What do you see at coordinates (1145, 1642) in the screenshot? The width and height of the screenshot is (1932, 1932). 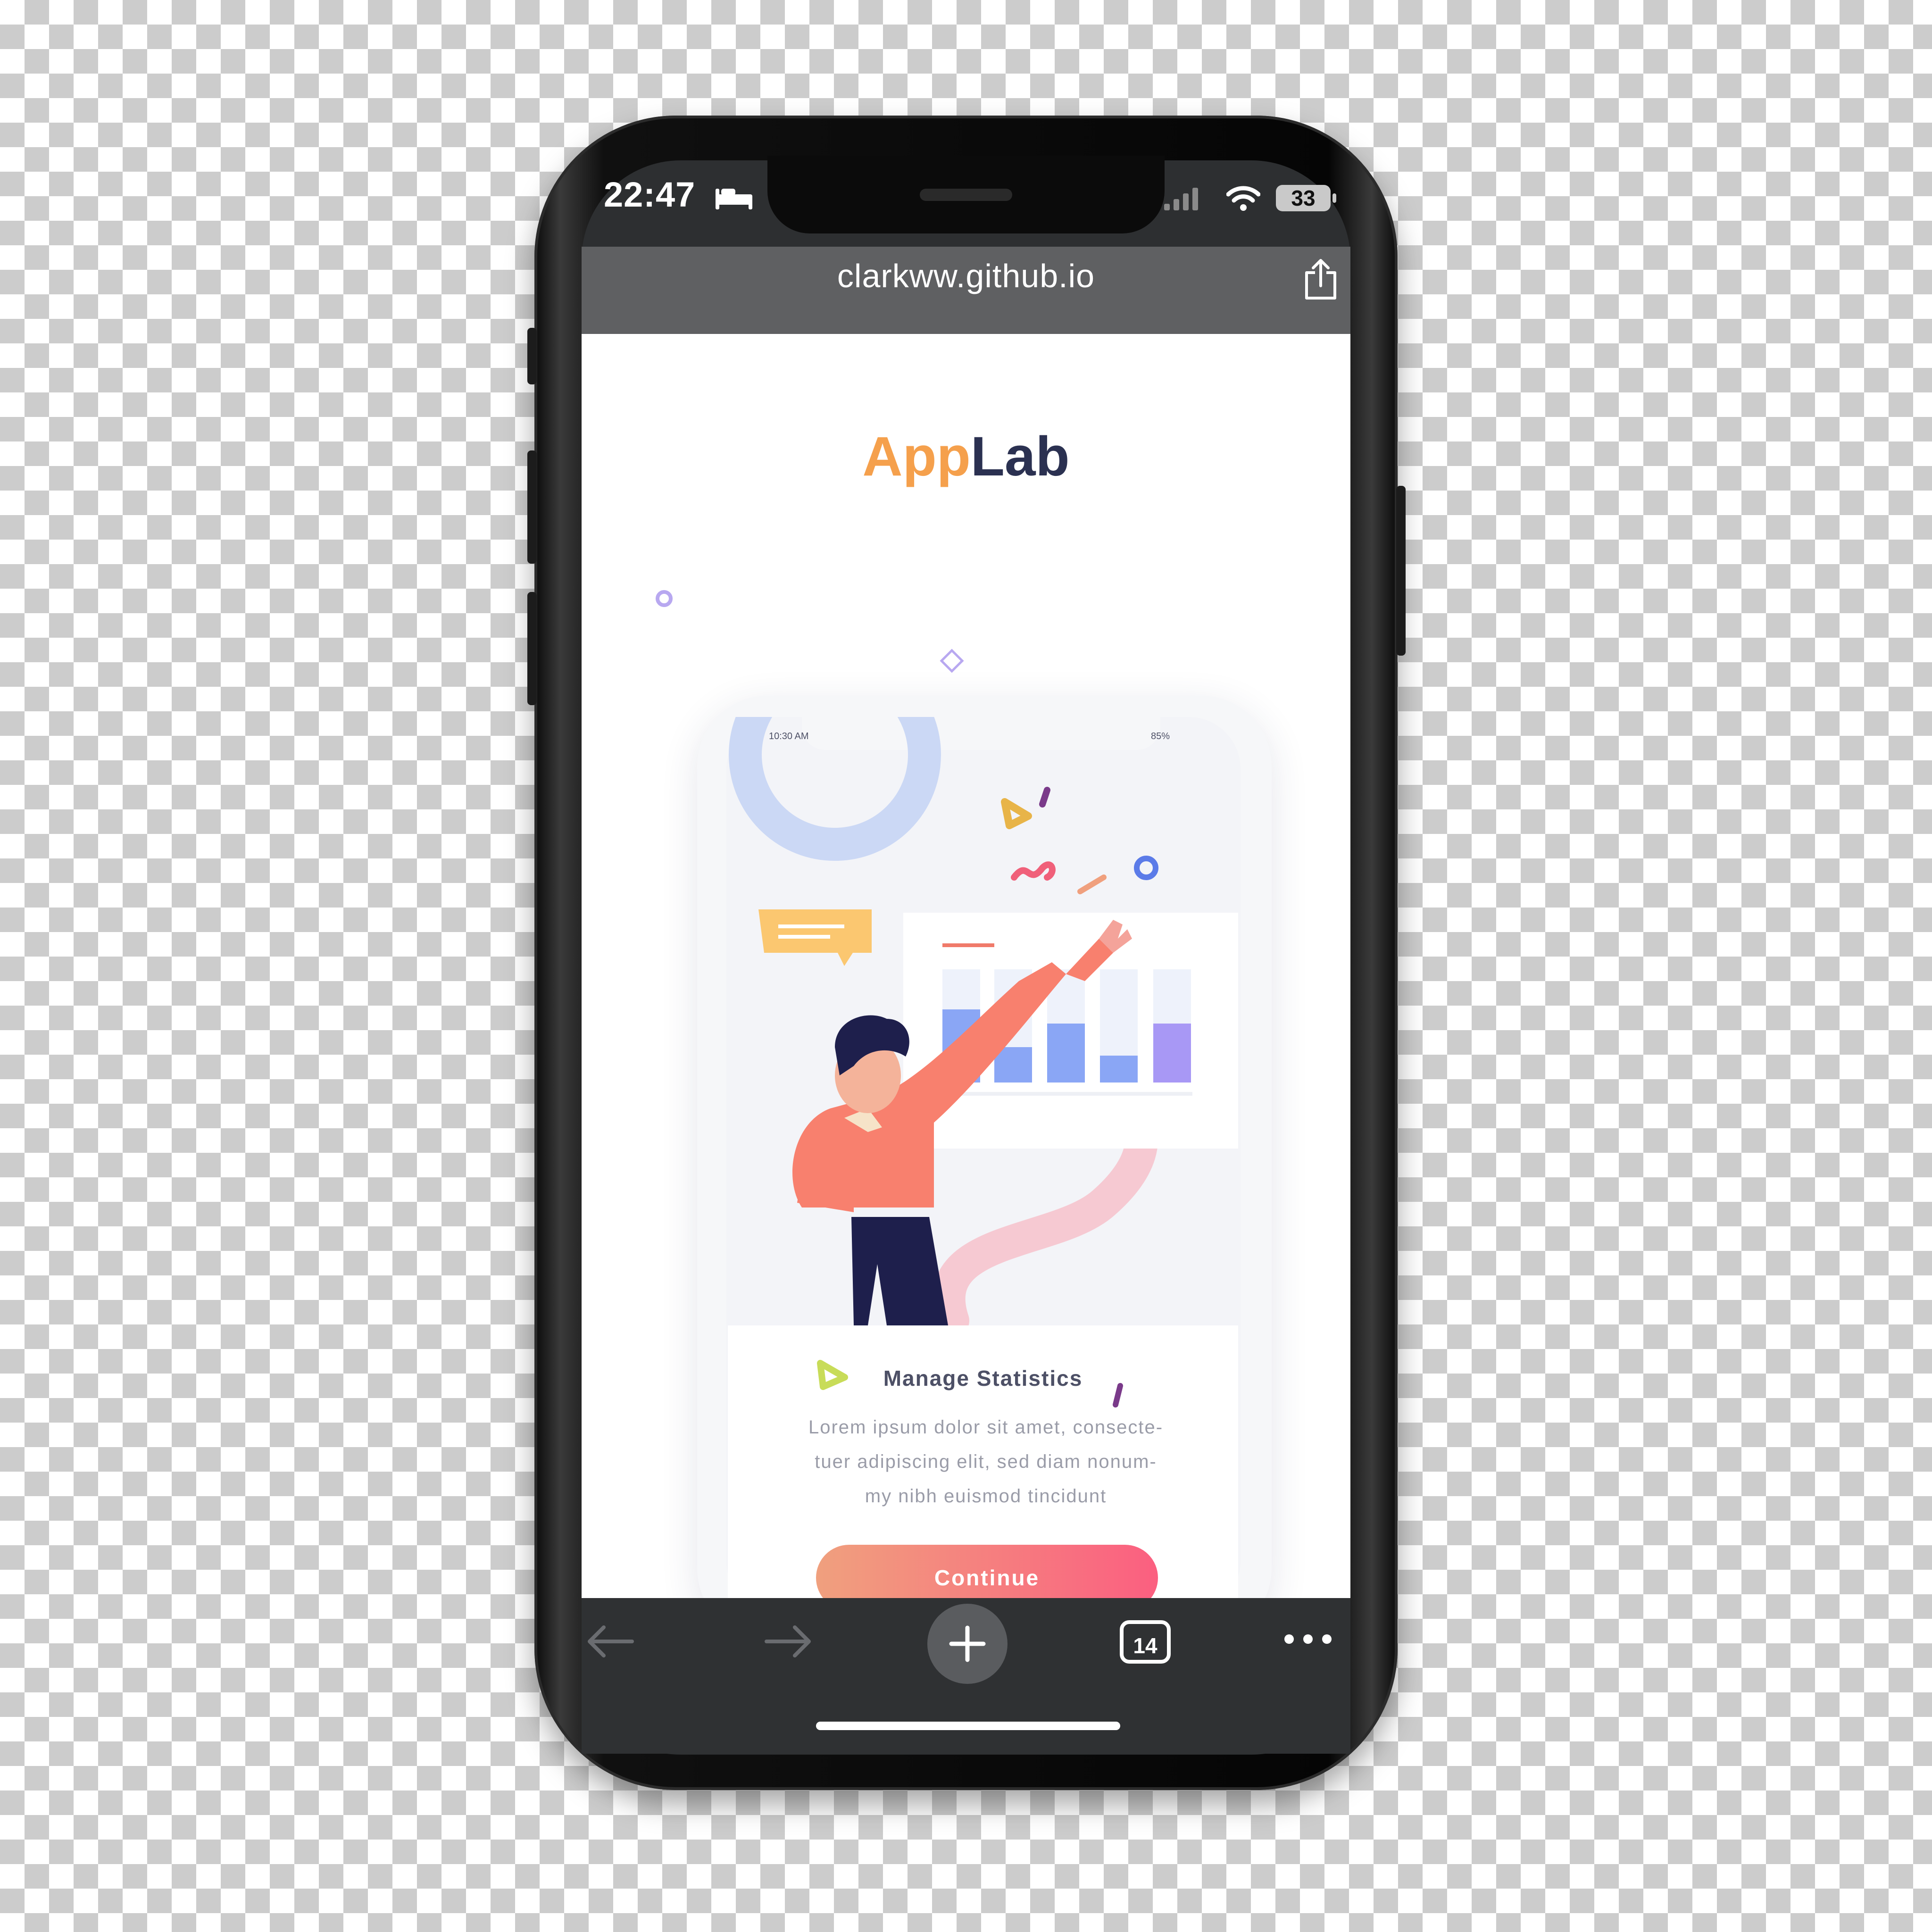 I see `tabs-icon: 14` at bounding box center [1145, 1642].